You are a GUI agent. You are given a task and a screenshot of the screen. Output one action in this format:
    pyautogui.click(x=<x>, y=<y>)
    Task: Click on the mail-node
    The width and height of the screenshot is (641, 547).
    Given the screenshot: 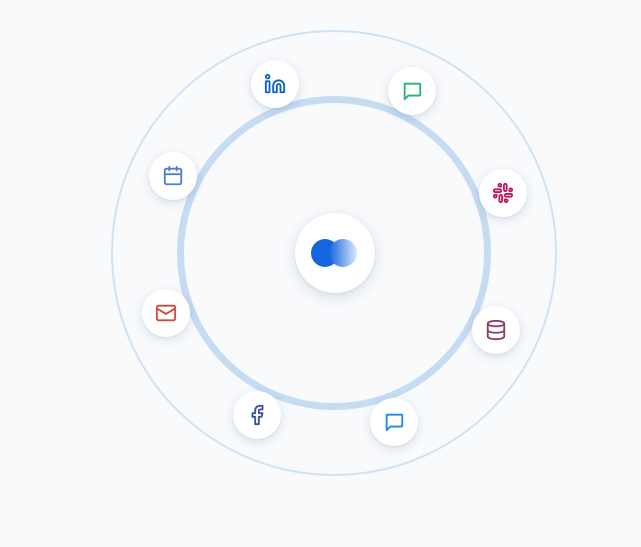 What is the action you would take?
    pyautogui.click(x=166, y=313)
    